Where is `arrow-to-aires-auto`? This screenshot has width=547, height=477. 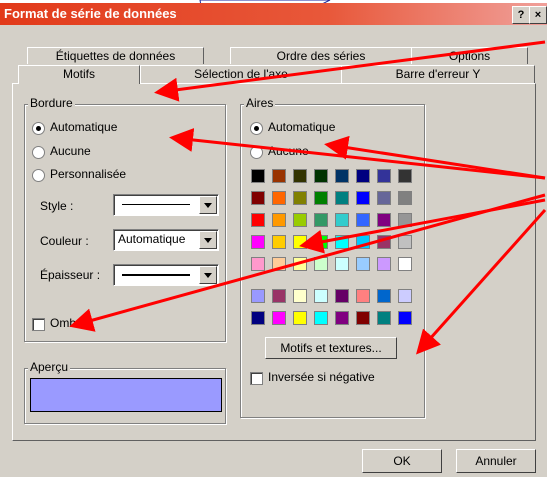
arrow-to-aires-auto is located at coordinates (435, 157).